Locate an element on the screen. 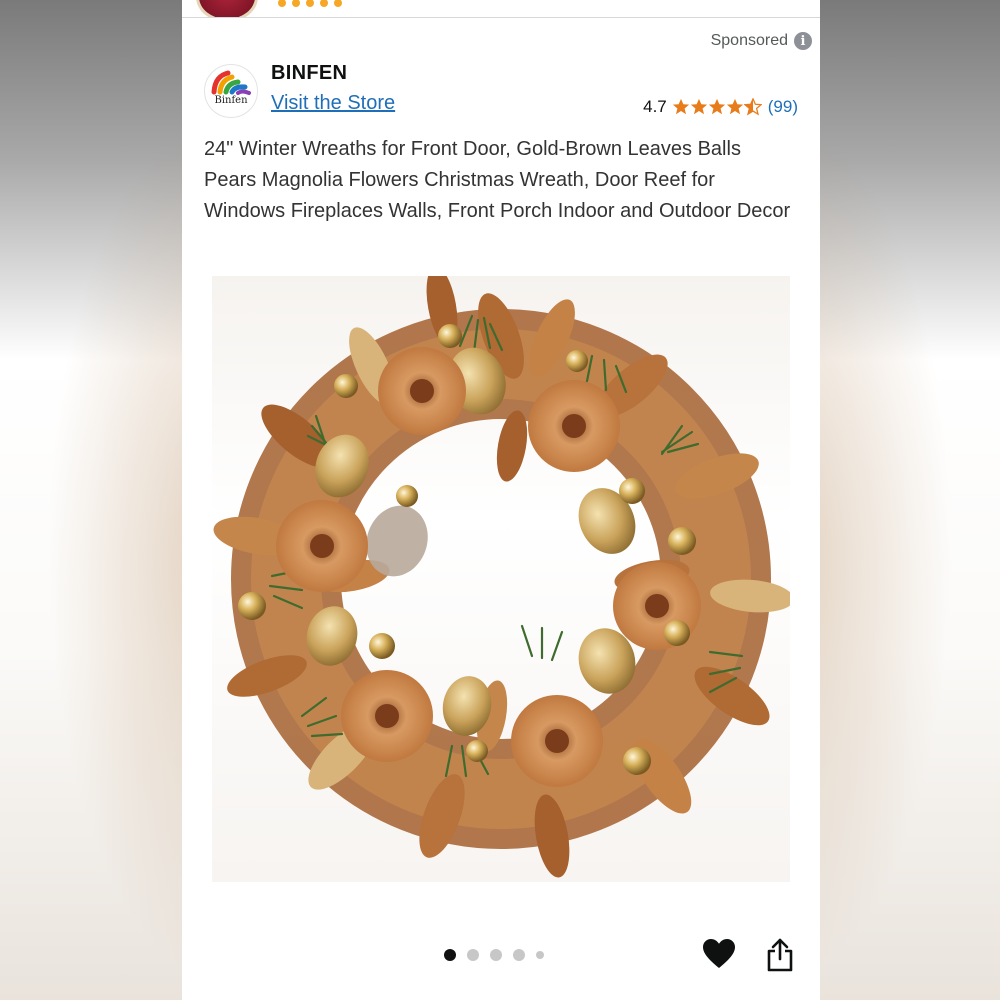  previous-listing-rating-stars is located at coordinates (448, 3).